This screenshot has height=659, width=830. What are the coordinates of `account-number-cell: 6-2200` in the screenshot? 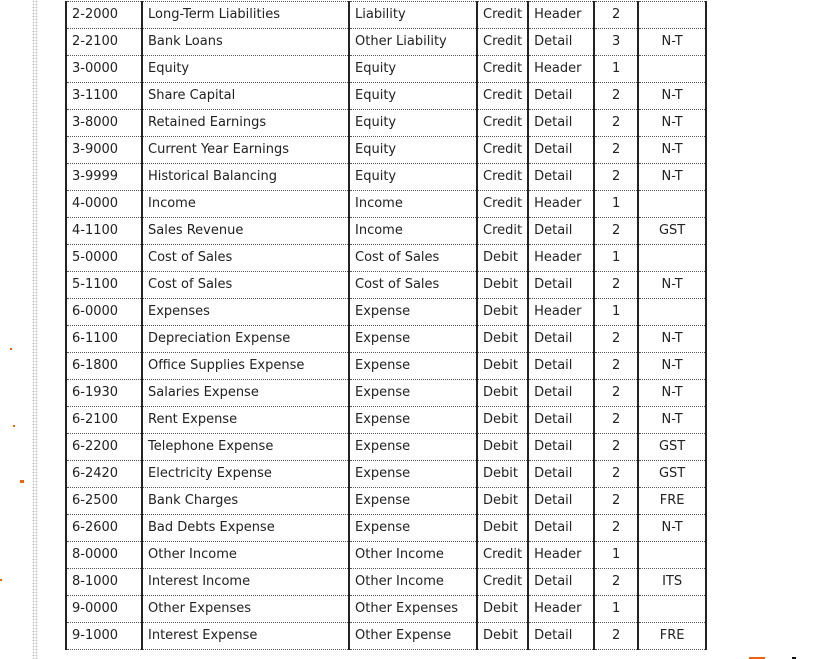 It's located at (104, 447).